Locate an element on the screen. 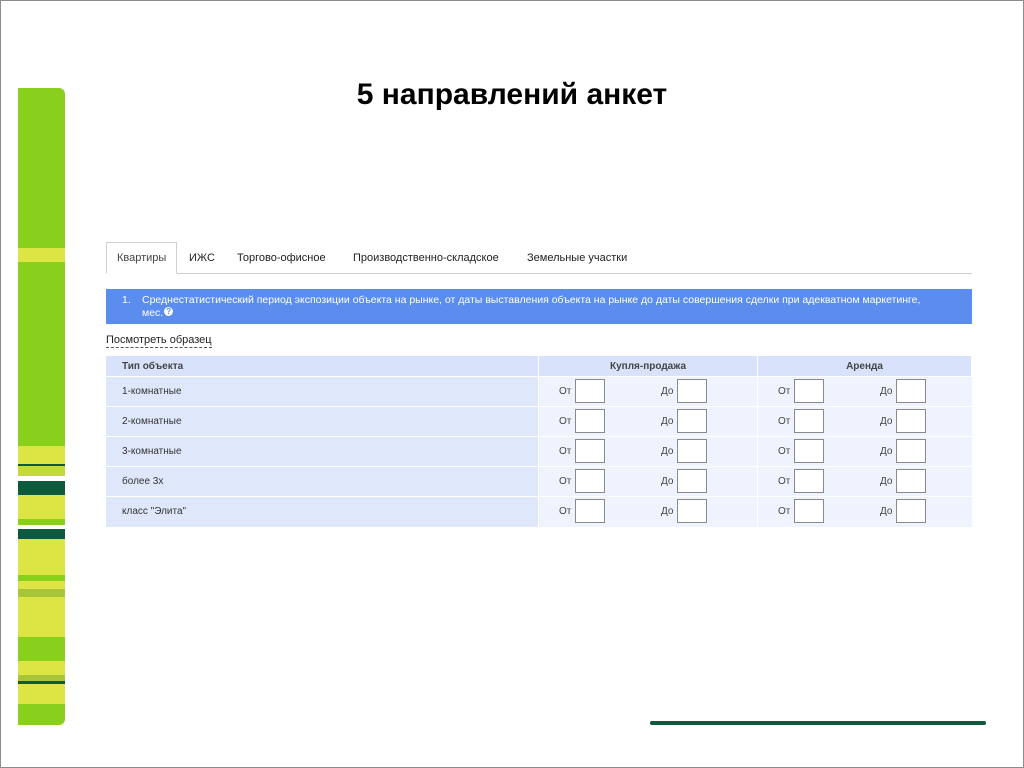 This screenshot has height=768, width=1024. table-row: 1-комнатные От До От До is located at coordinates (539, 391).